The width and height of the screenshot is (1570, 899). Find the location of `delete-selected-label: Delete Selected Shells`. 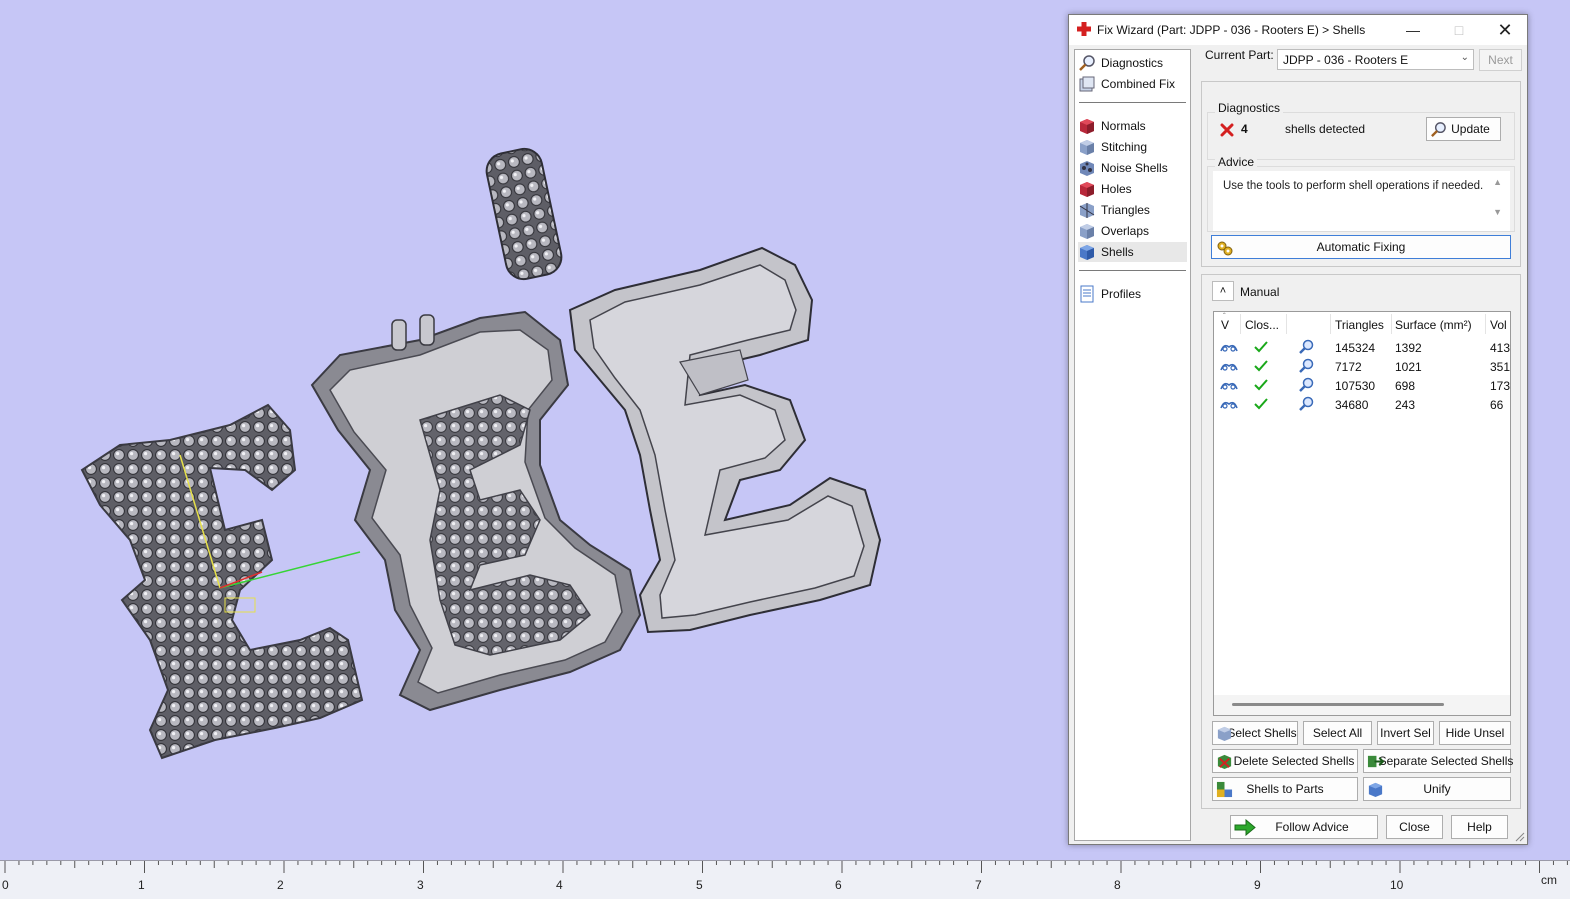

delete-selected-label: Delete Selected Shells is located at coordinates (1294, 761).